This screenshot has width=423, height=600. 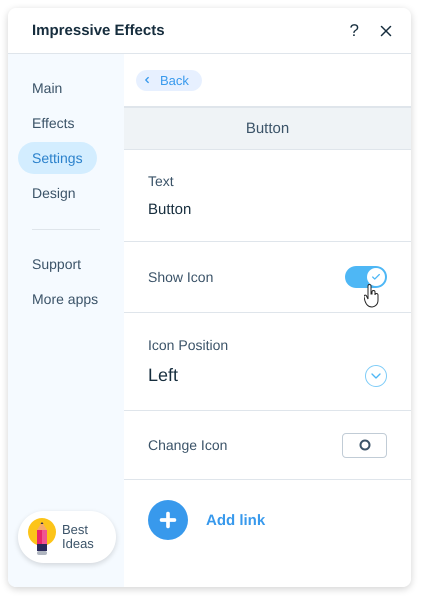 I want to click on sidebar-item: Effects, so click(x=53, y=123).